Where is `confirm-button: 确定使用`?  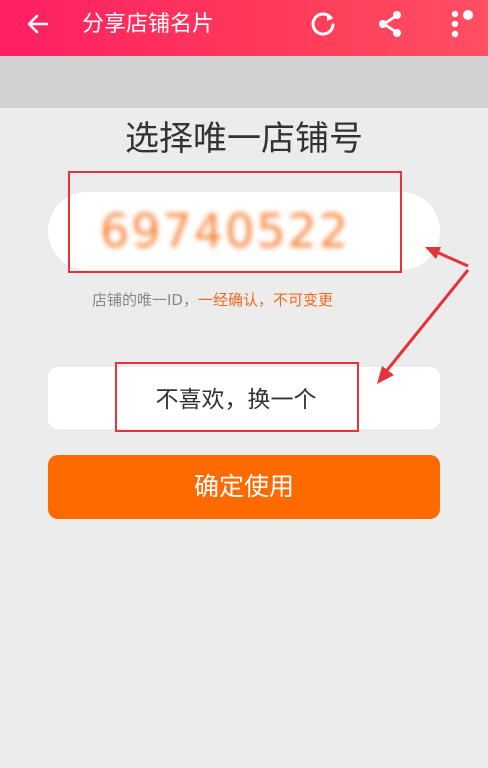
confirm-button: 确定使用 is located at coordinates (244, 487).